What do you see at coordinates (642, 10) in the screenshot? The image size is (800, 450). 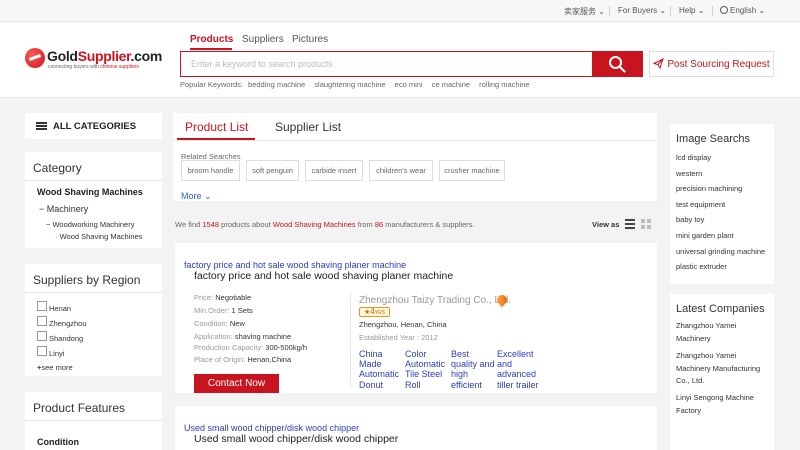 I see `for-buyers-menu: For Buyers ⌄` at bounding box center [642, 10].